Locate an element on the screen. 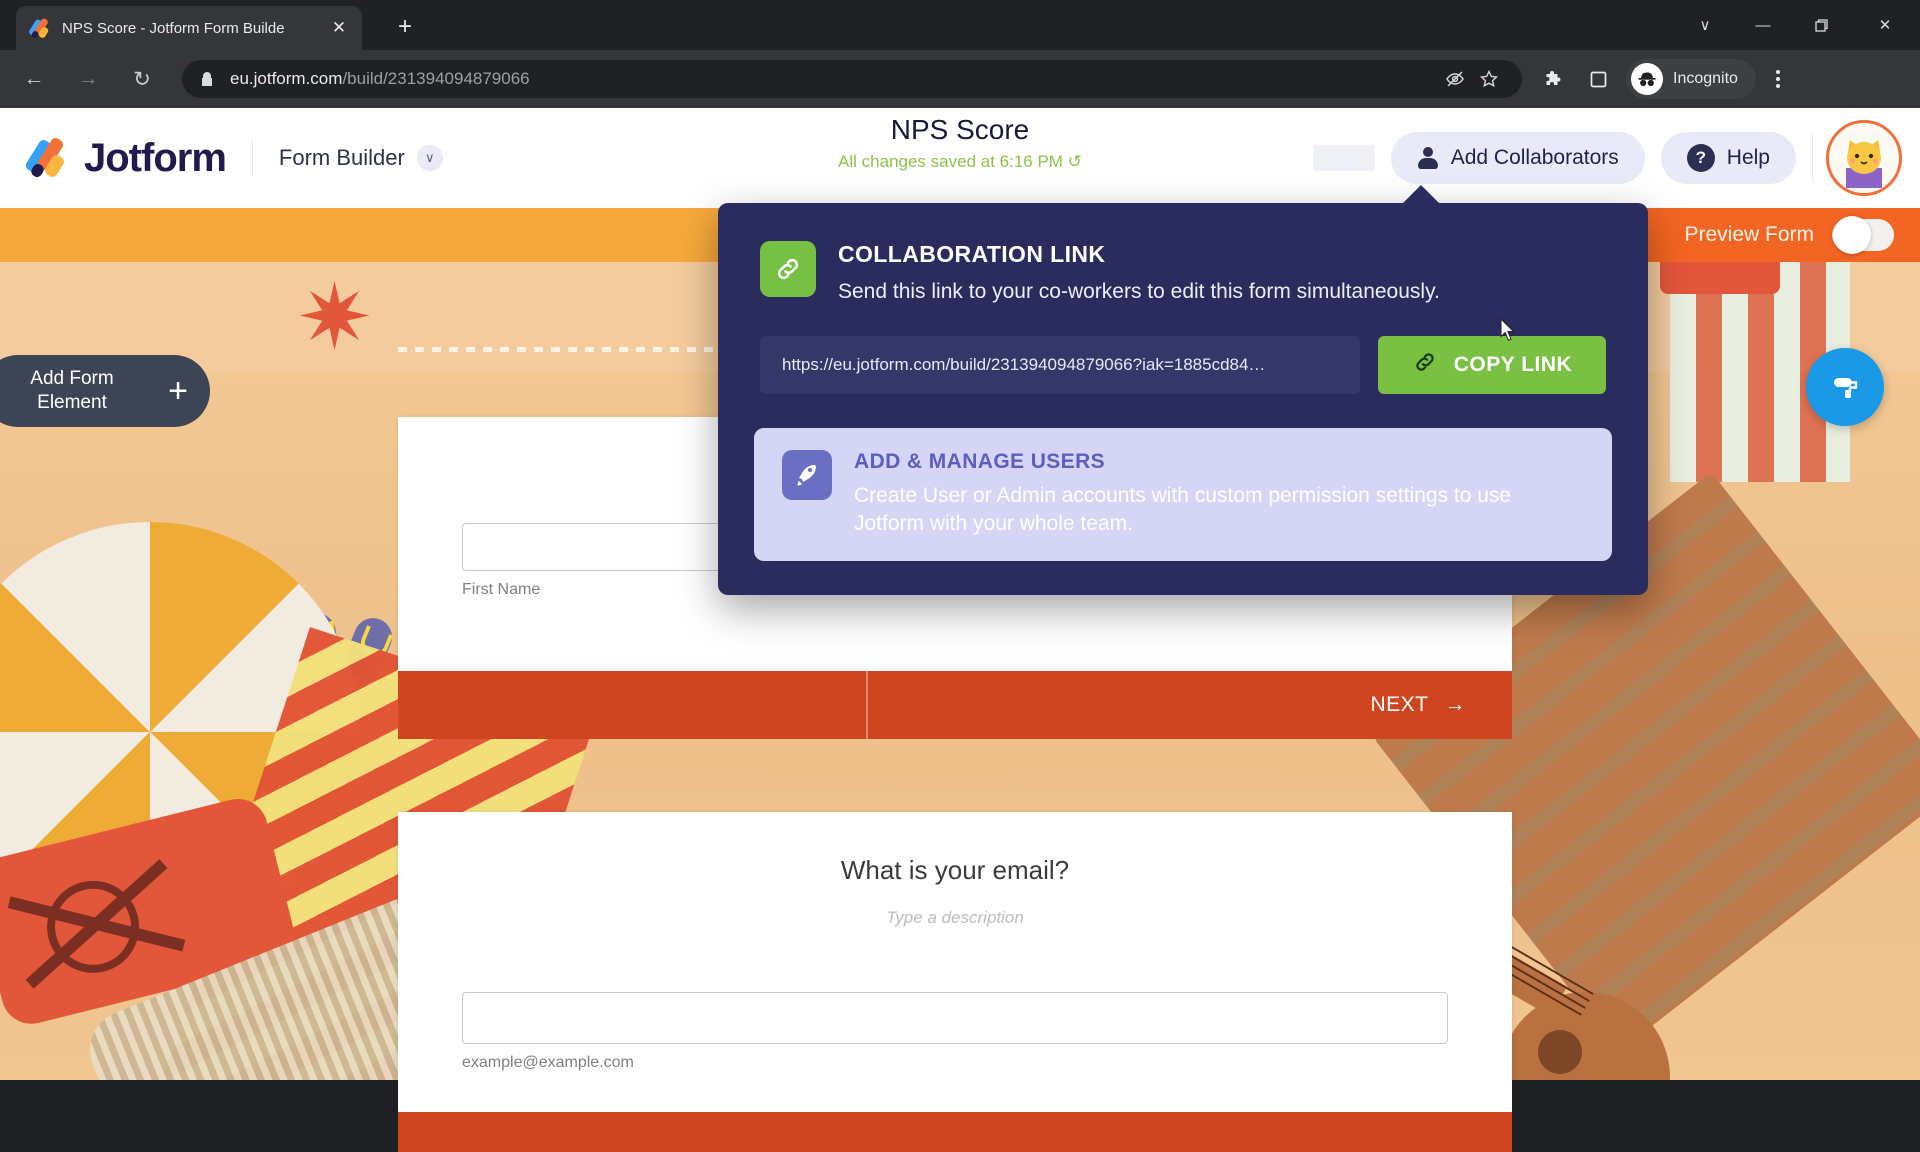 This screenshot has width=1920, height=1152. hidden-chip is located at coordinates (1343, 158).